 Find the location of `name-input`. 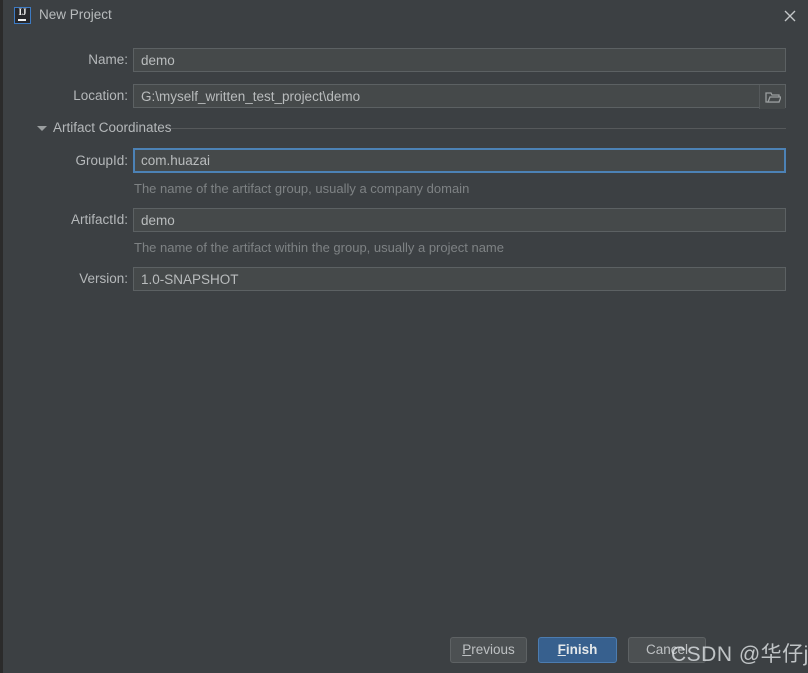

name-input is located at coordinates (459, 60).